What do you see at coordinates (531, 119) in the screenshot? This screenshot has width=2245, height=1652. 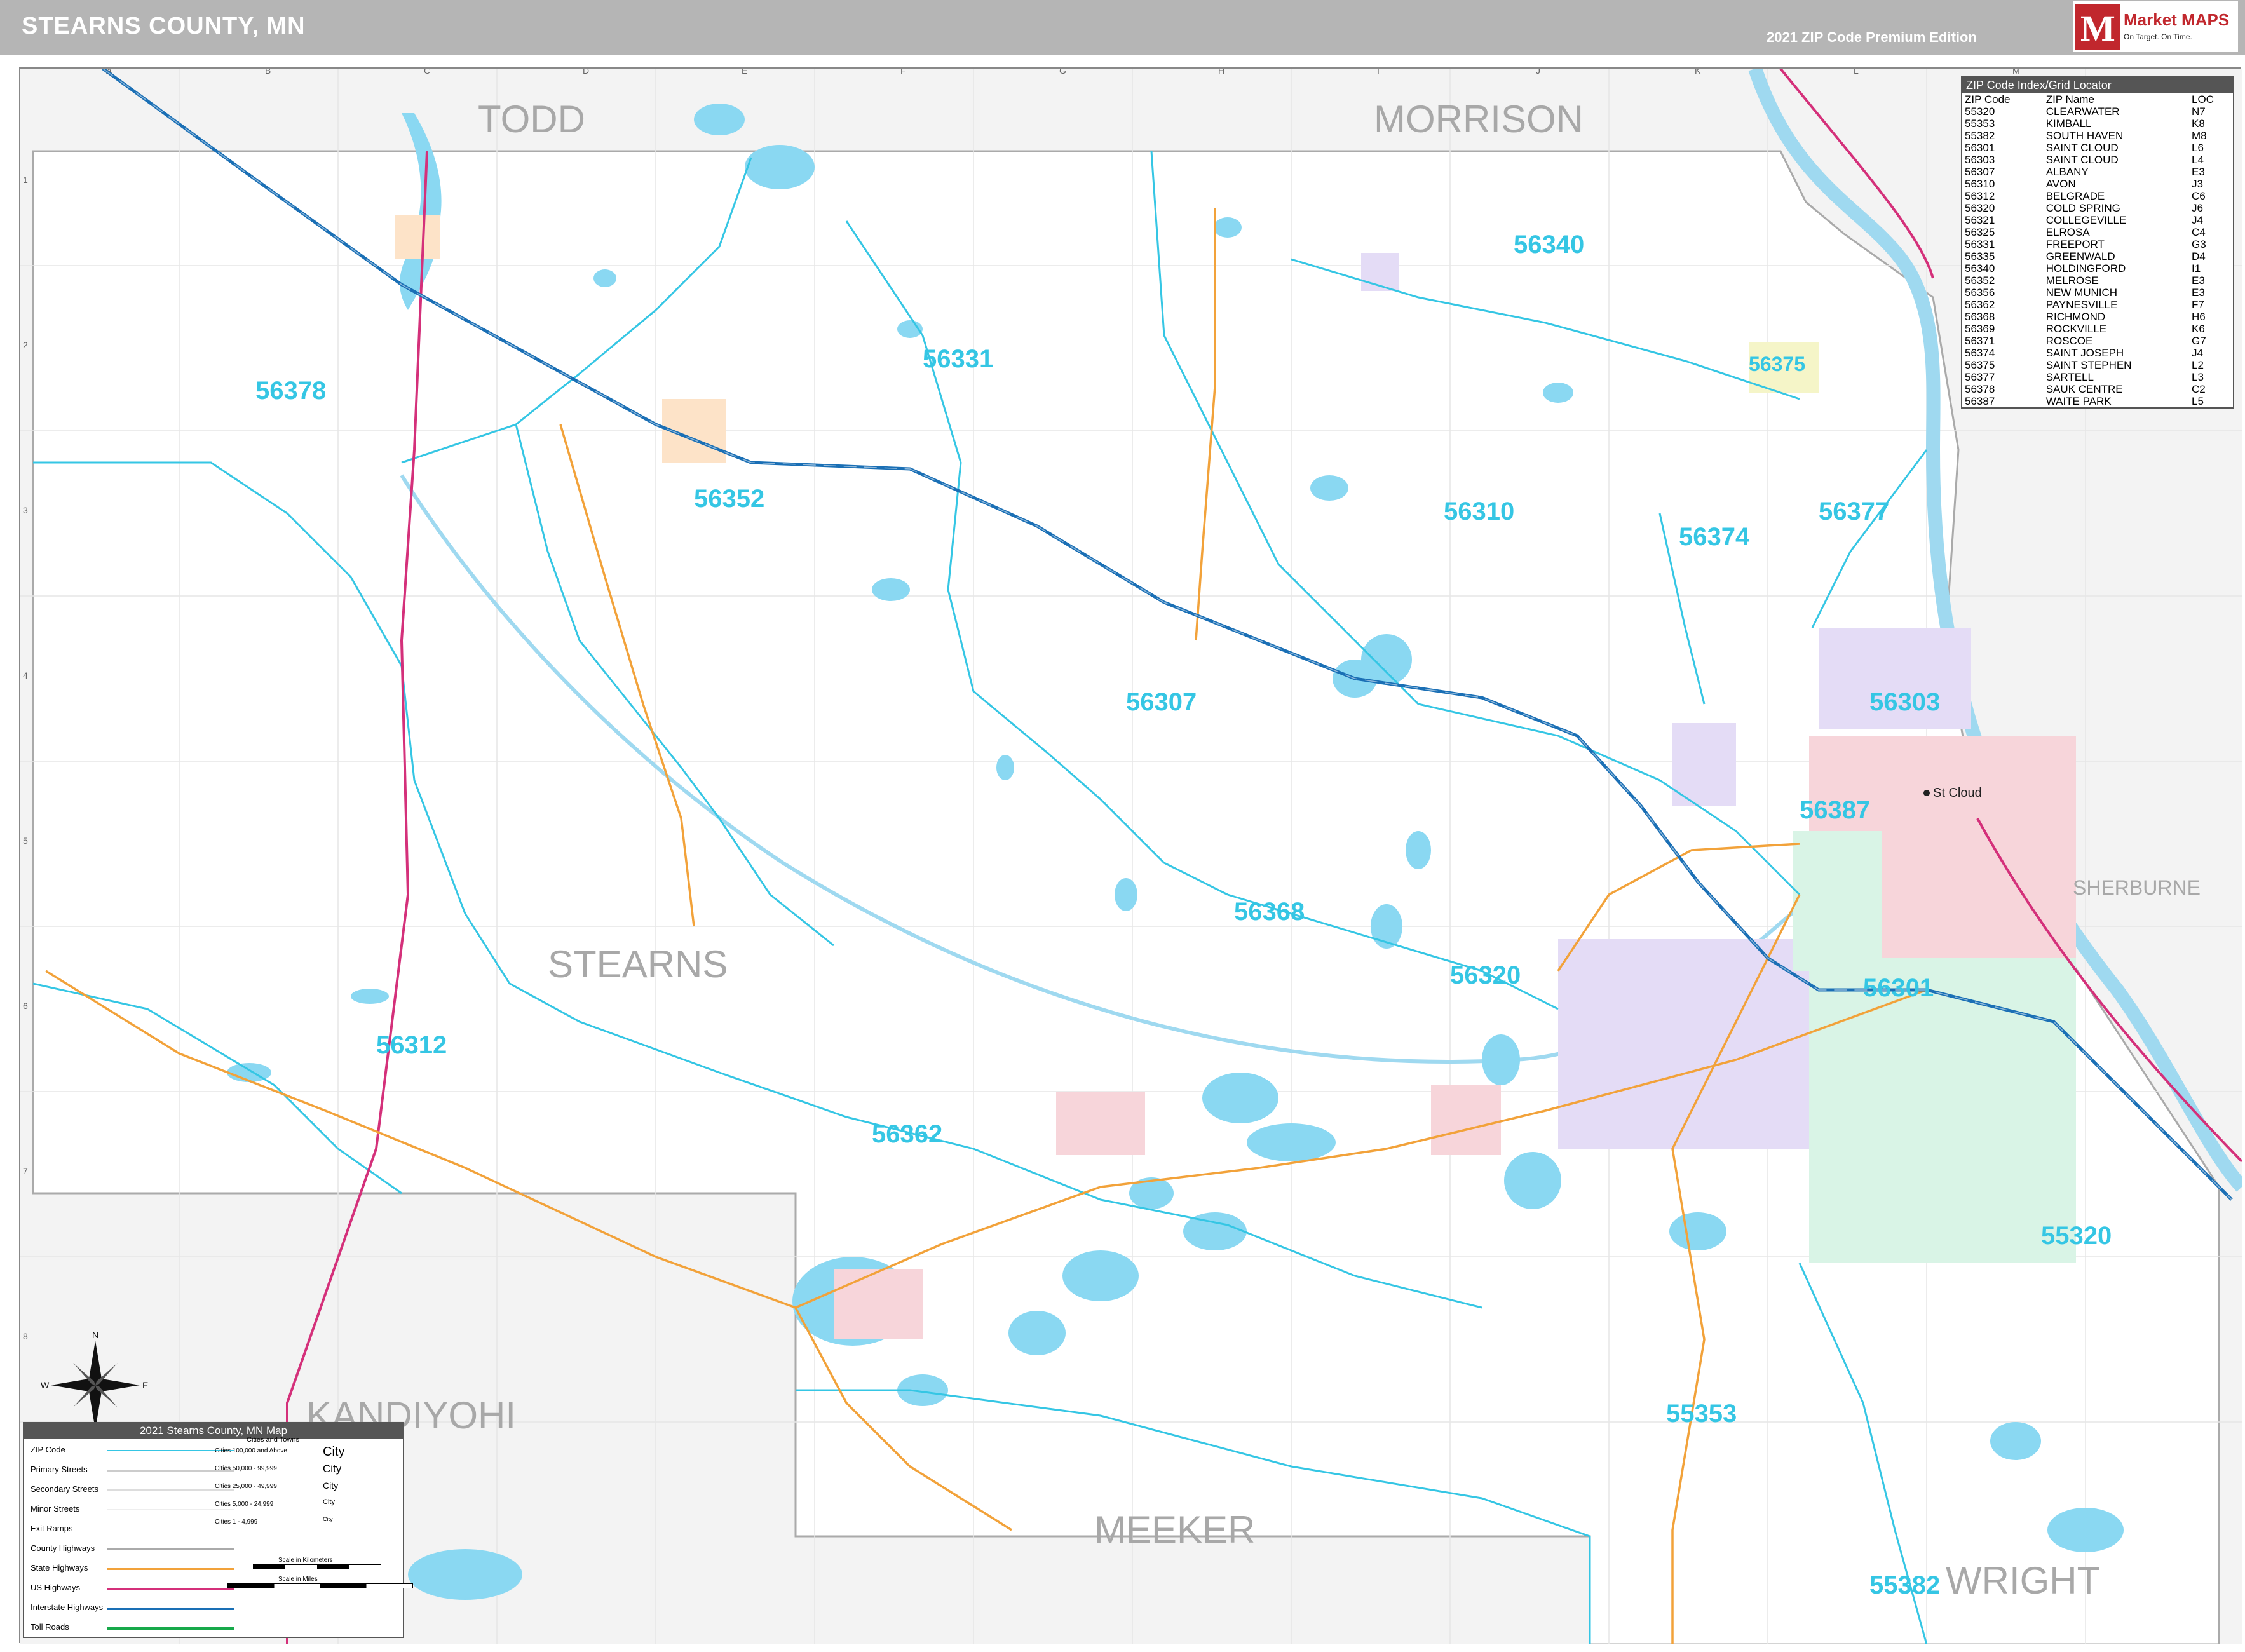 I see `county-label-todd: TODD` at bounding box center [531, 119].